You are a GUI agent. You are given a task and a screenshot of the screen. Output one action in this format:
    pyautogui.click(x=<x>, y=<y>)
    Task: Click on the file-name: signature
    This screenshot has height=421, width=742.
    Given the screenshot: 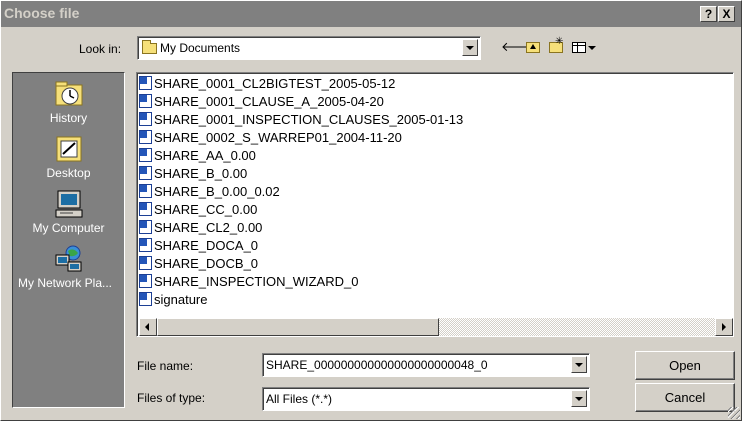 What is the action you would take?
    pyautogui.click(x=181, y=299)
    